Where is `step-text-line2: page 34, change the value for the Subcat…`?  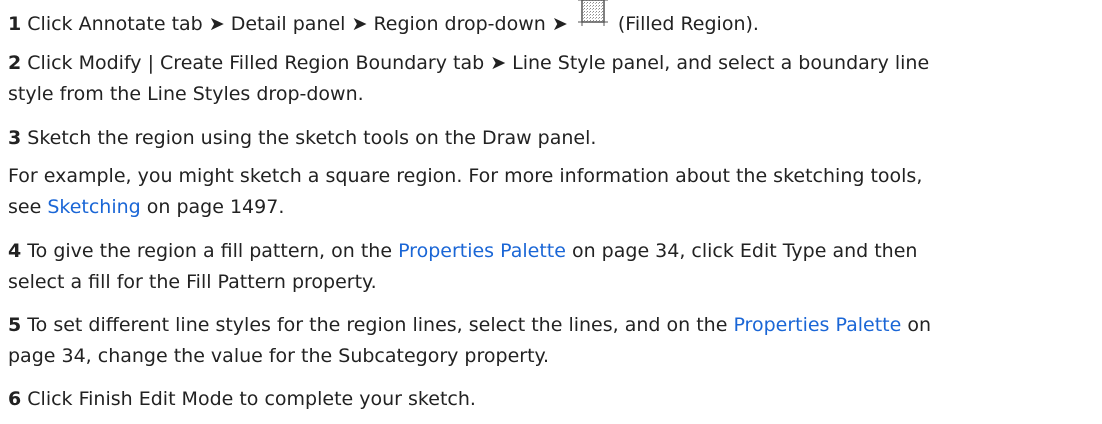
step-text-line2: page 34, change the value for the Subcat… is located at coordinates (279, 356).